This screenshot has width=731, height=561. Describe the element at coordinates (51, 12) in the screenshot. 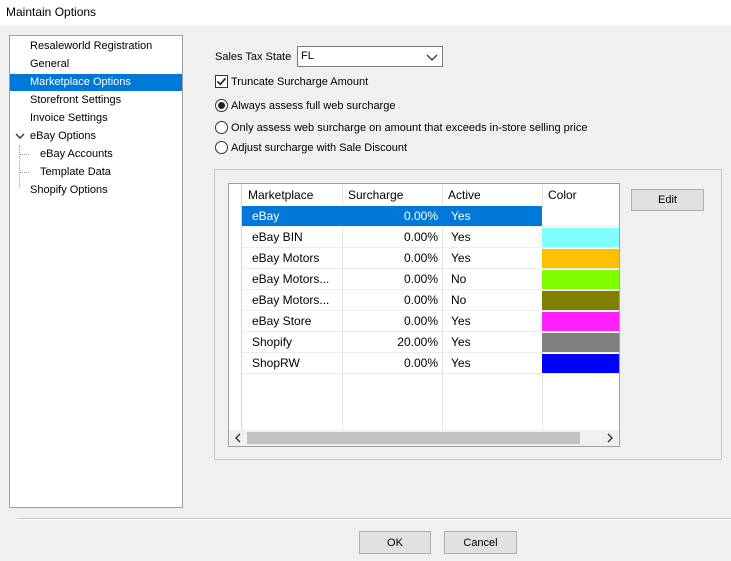

I see `window-title: Maintain Options` at that location.